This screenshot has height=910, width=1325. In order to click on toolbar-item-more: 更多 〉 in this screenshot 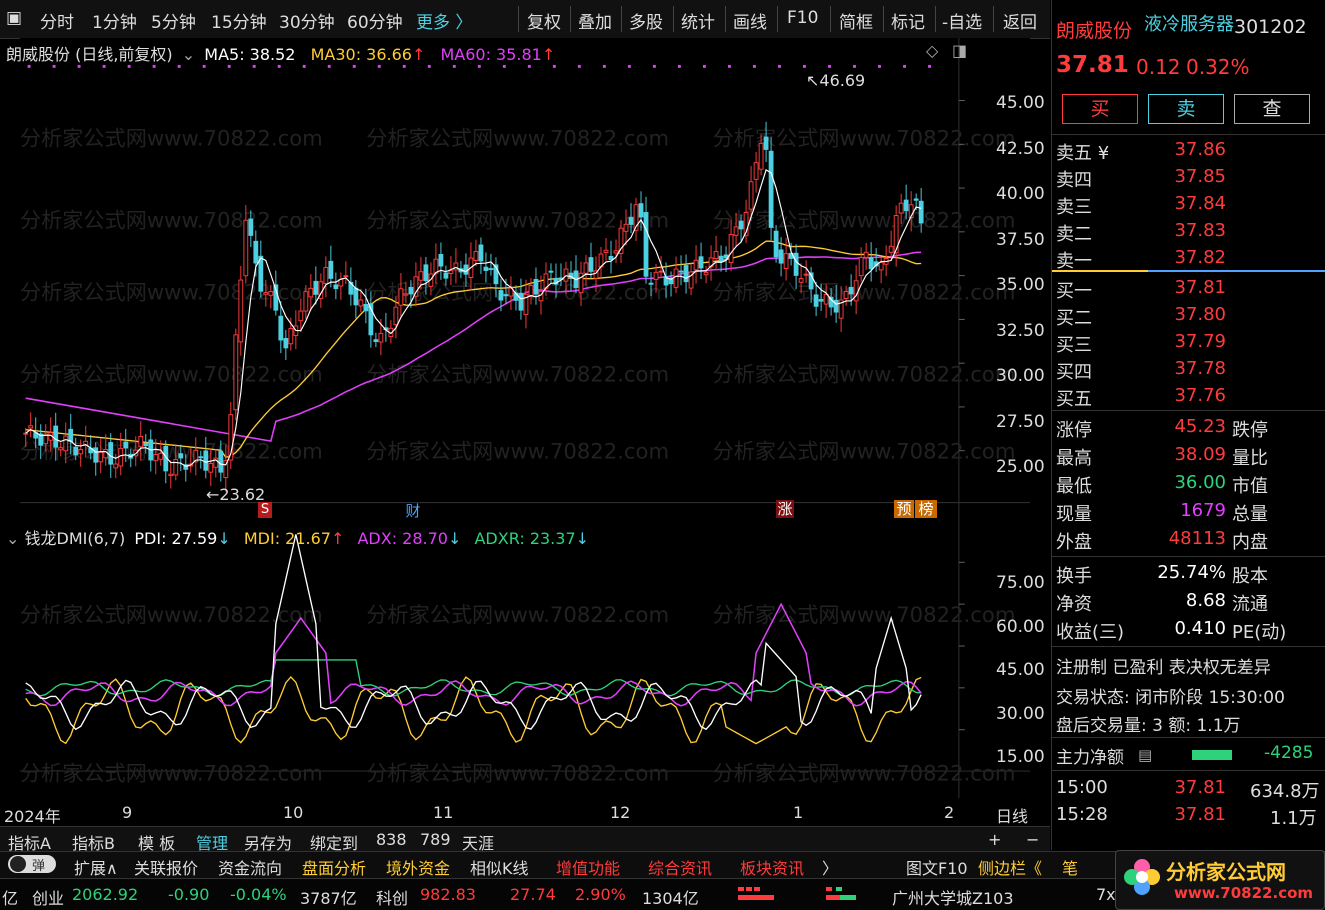, I will do `click(444, 20)`.